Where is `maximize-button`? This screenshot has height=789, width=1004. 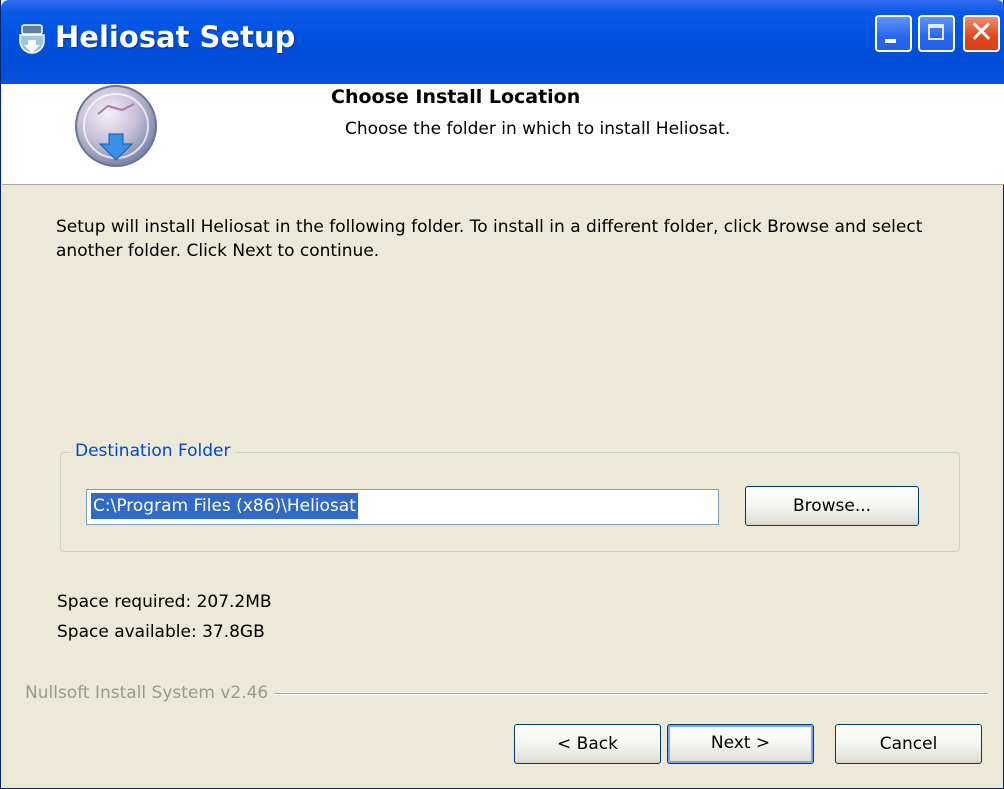 maximize-button is located at coordinates (936, 33).